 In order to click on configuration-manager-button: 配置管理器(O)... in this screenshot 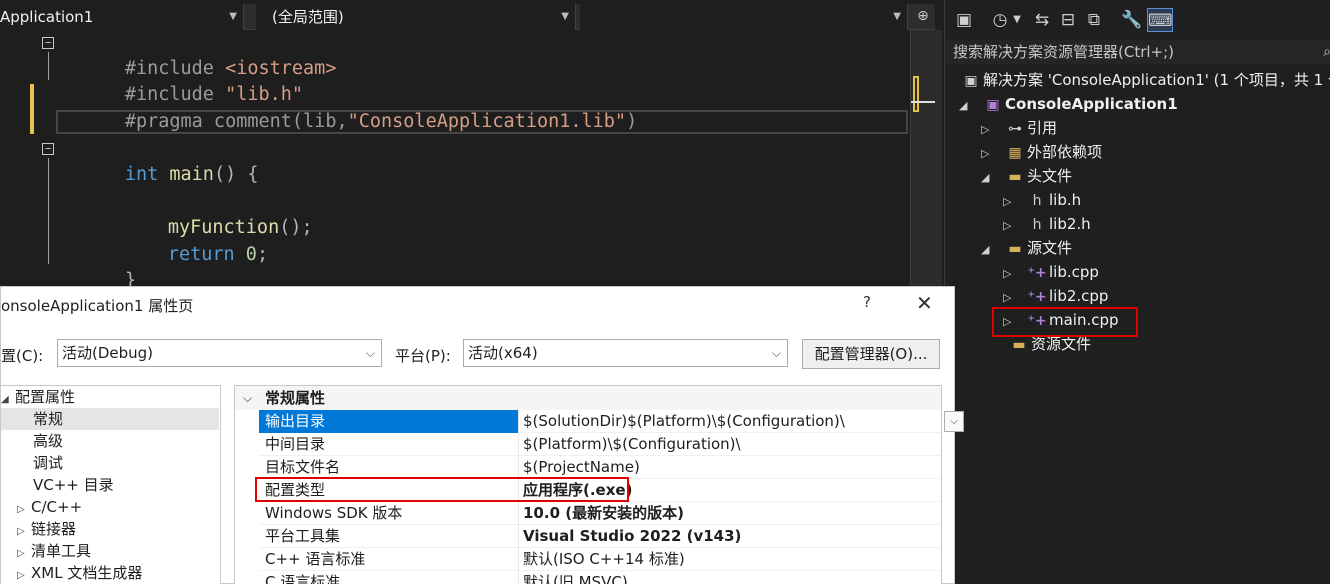, I will do `click(871, 354)`.